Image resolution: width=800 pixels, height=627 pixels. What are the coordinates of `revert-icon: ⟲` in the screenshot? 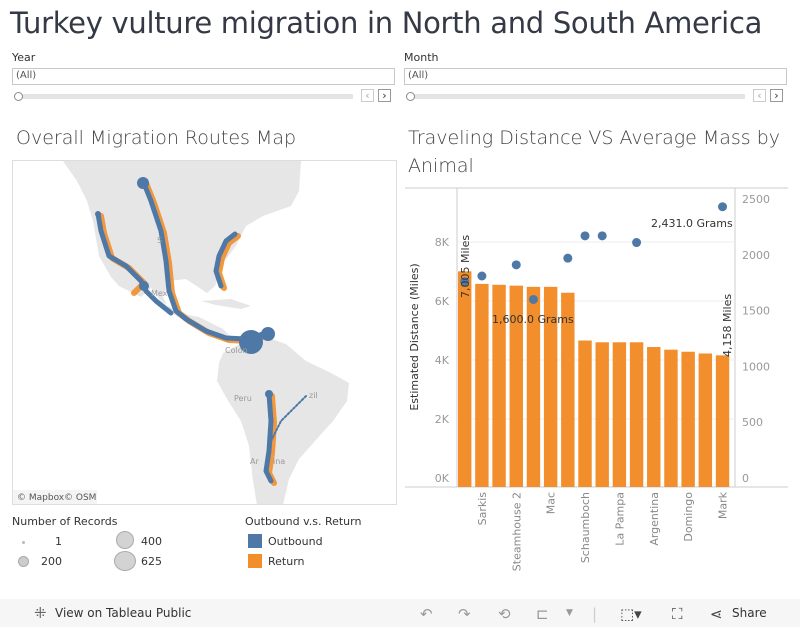 It's located at (504, 614).